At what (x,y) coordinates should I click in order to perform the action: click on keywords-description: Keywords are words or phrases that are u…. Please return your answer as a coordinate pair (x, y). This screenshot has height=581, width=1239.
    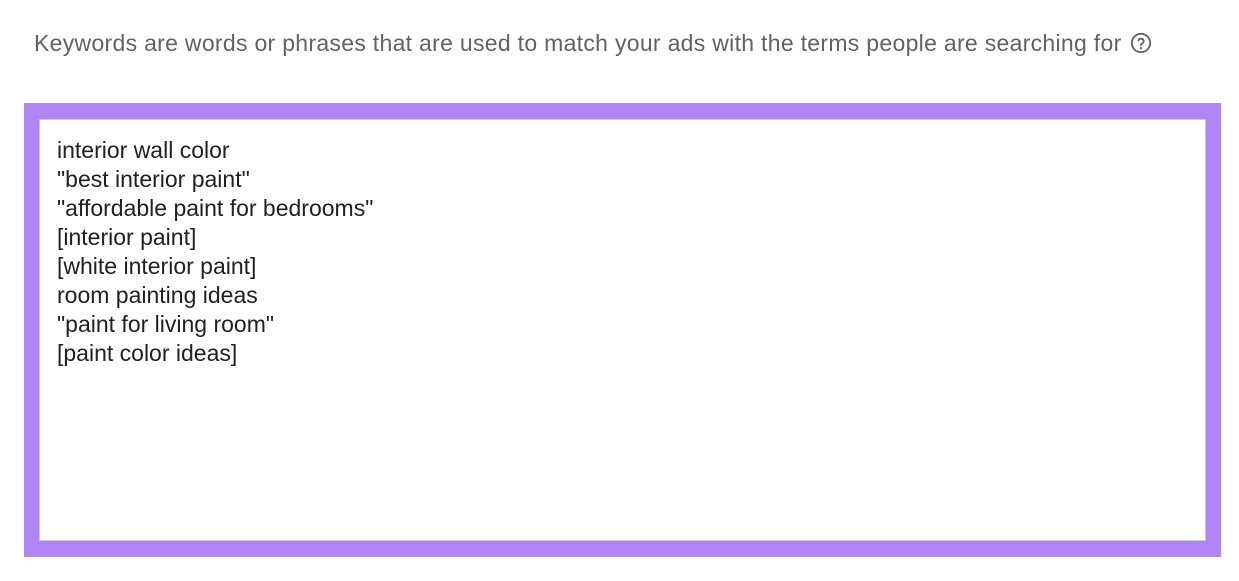
    Looking at the image, I should click on (594, 43).